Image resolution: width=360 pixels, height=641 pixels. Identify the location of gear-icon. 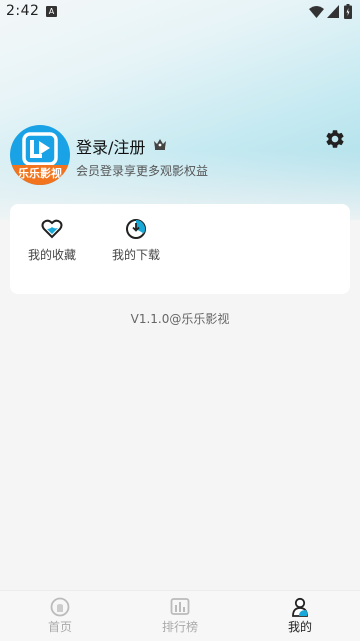
(335, 139).